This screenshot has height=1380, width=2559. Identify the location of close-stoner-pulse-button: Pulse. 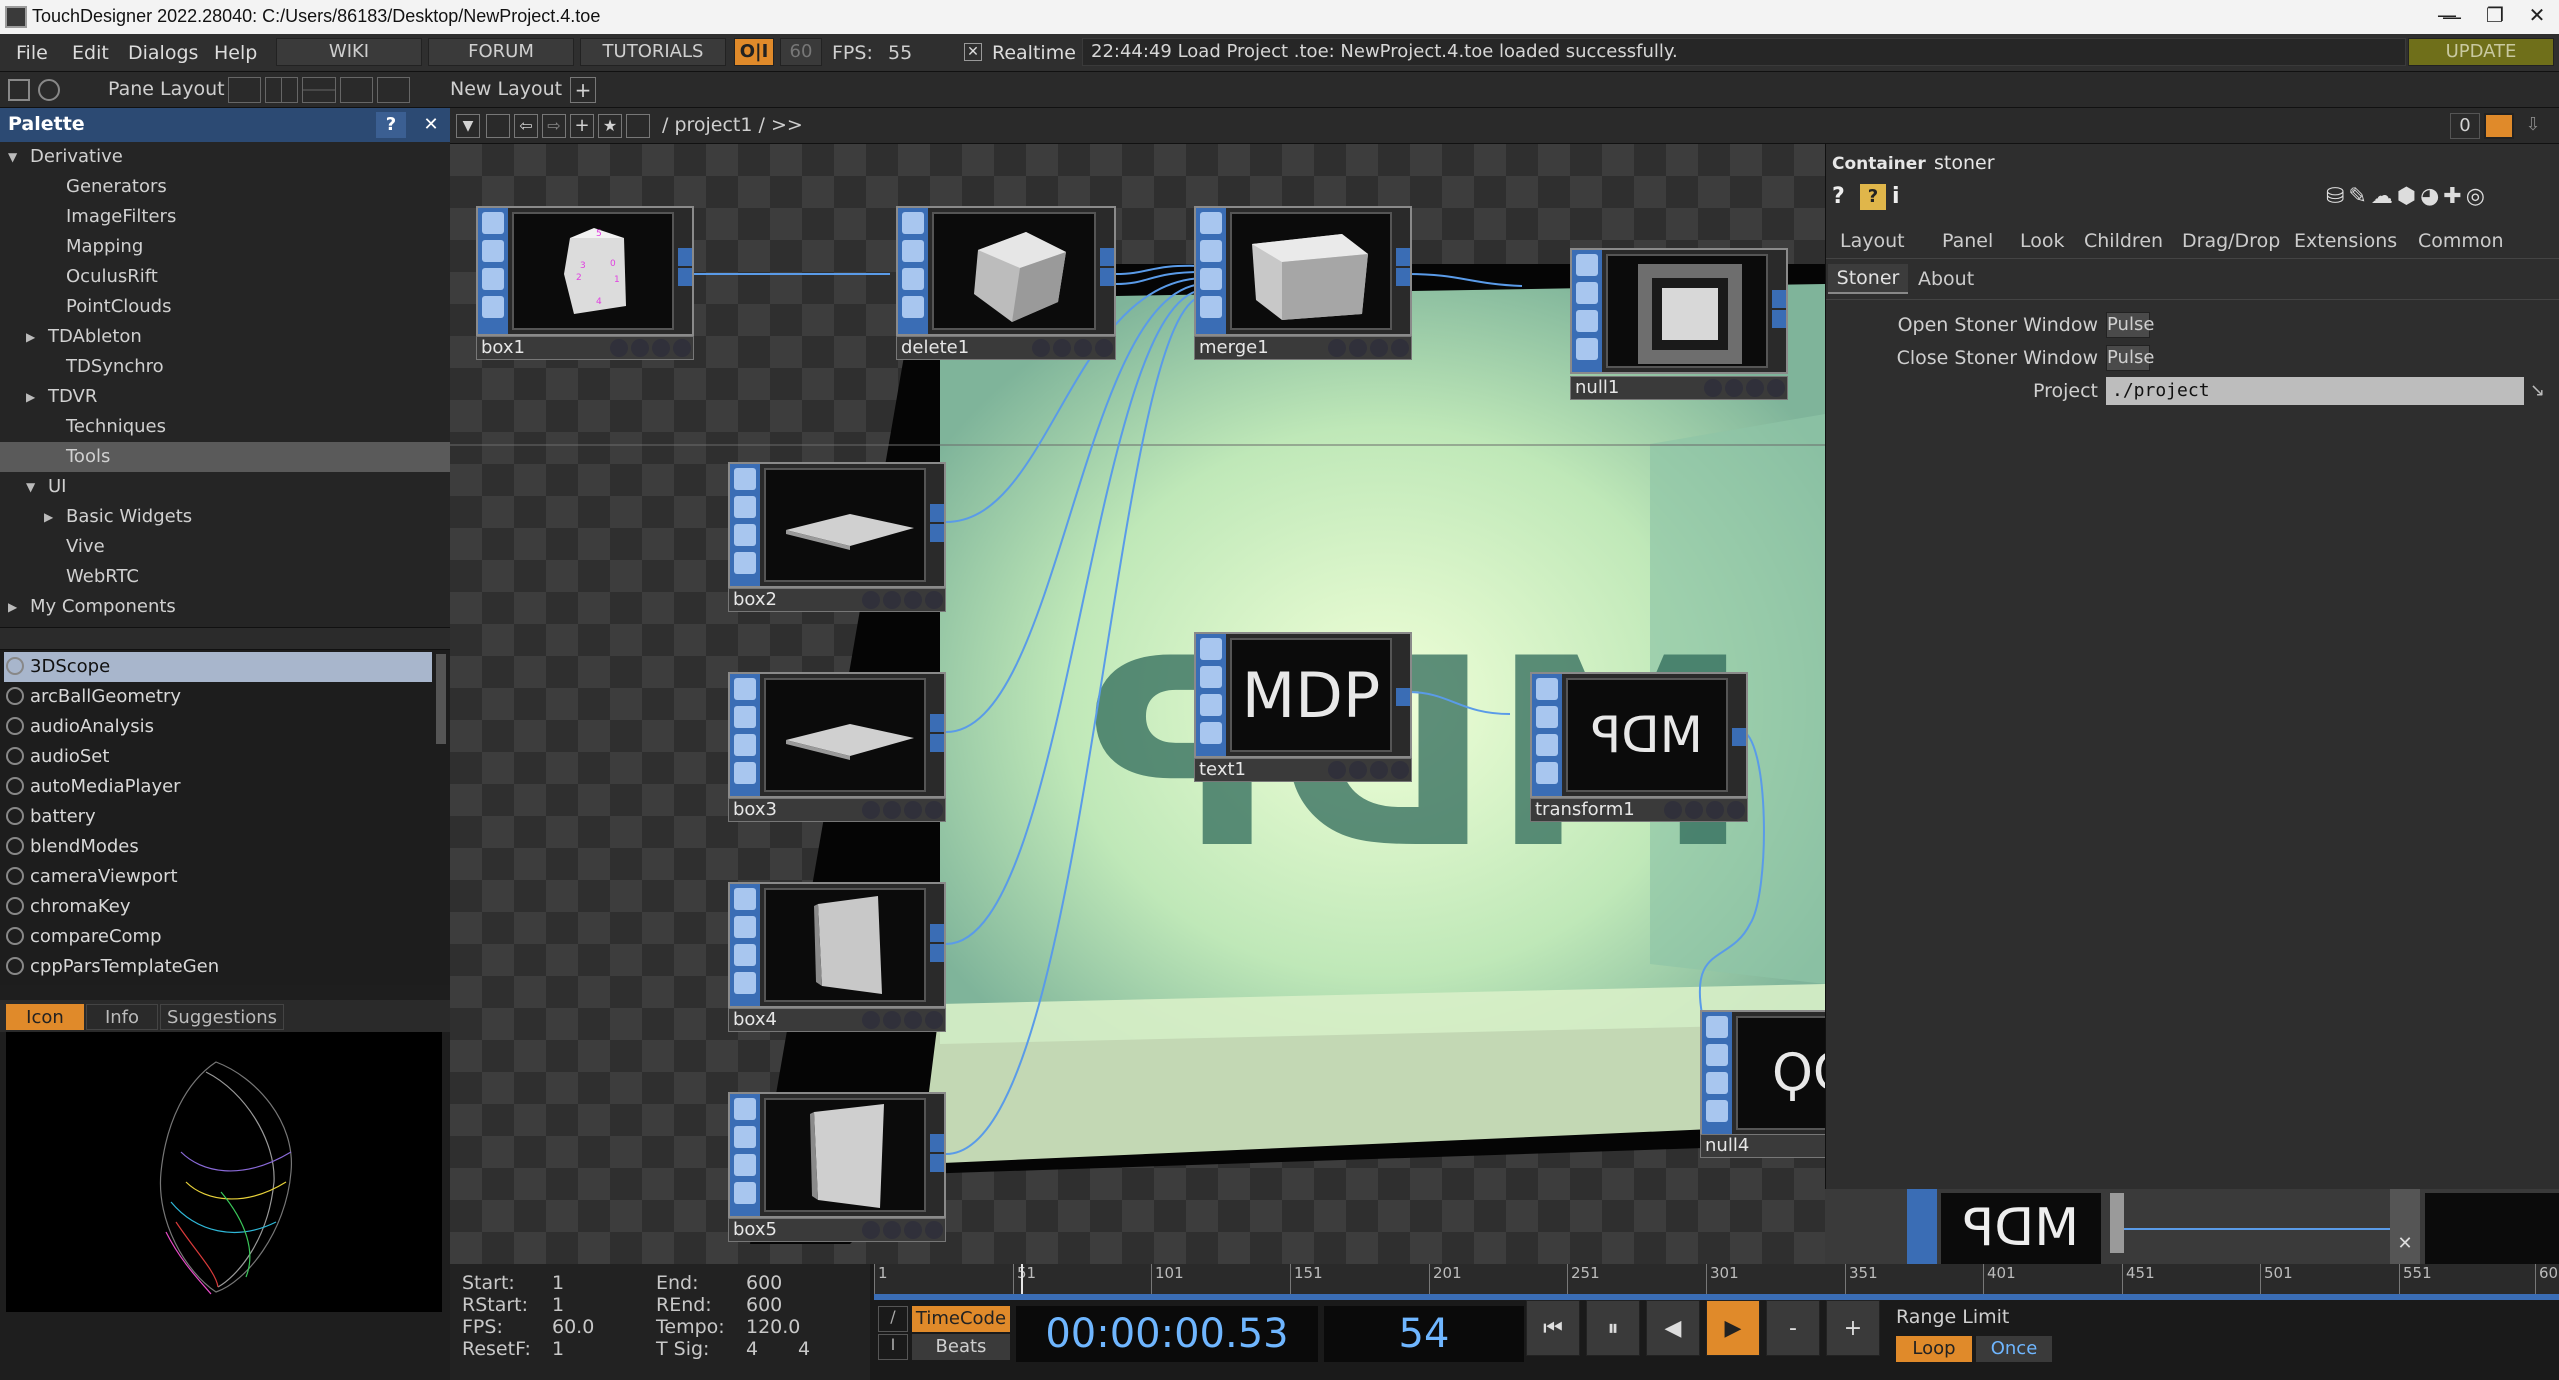
(2130, 358).